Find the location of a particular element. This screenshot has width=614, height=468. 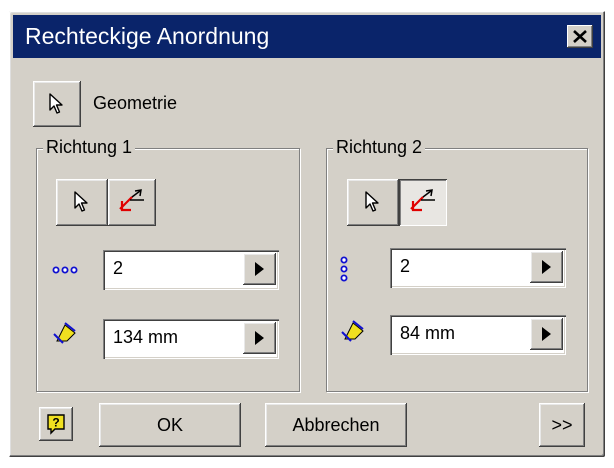

direction-2-distance-field is located at coordinates (478, 335).